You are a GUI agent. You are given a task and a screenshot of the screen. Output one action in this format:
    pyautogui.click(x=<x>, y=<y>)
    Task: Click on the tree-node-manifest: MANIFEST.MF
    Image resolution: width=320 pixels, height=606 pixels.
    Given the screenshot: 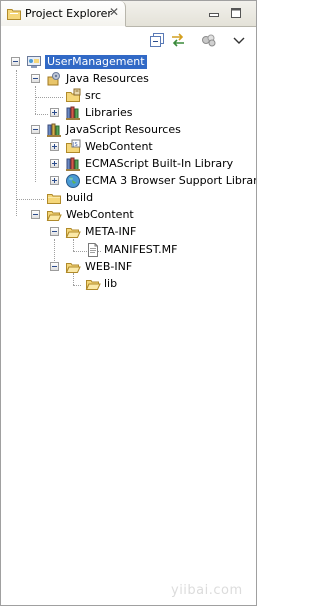 What is the action you would take?
    pyautogui.click(x=128, y=250)
    